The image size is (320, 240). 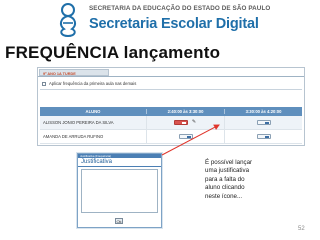 What do you see at coordinates (113, 52) in the screenshot?
I see `slide-title: FREQUÊNCIA lançamento` at bounding box center [113, 52].